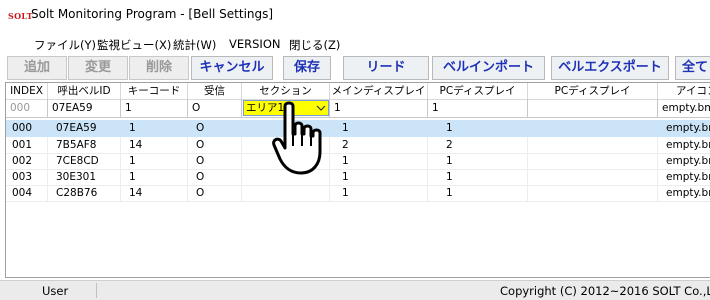  What do you see at coordinates (37, 68) in the screenshot?
I see `add-button: 追加` at bounding box center [37, 68].